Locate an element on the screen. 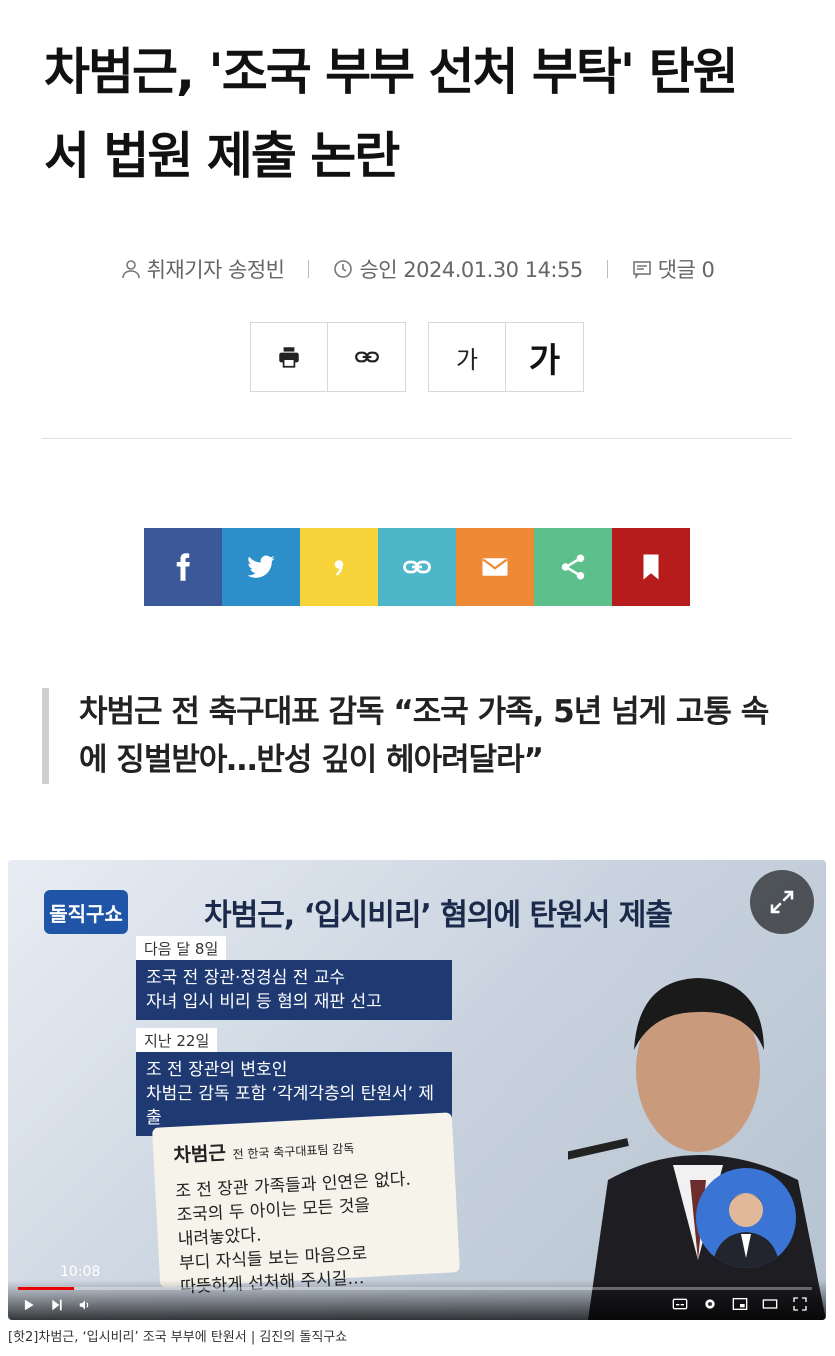  miniplayer-icon is located at coordinates (740, 1304).